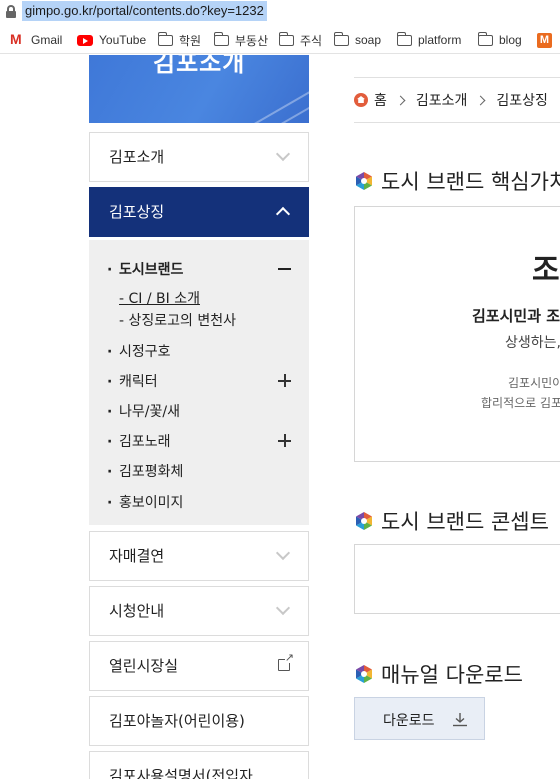  What do you see at coordinates (368, 40) in the screenshot?
I see `bookmark-label: soap` at bounding box center [368, 40].